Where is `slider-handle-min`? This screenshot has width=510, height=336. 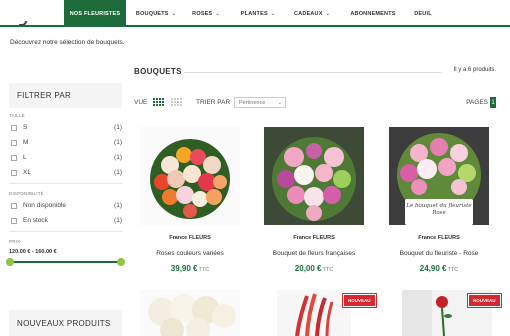
slider-handle-min is located at coordinates (10, 262).